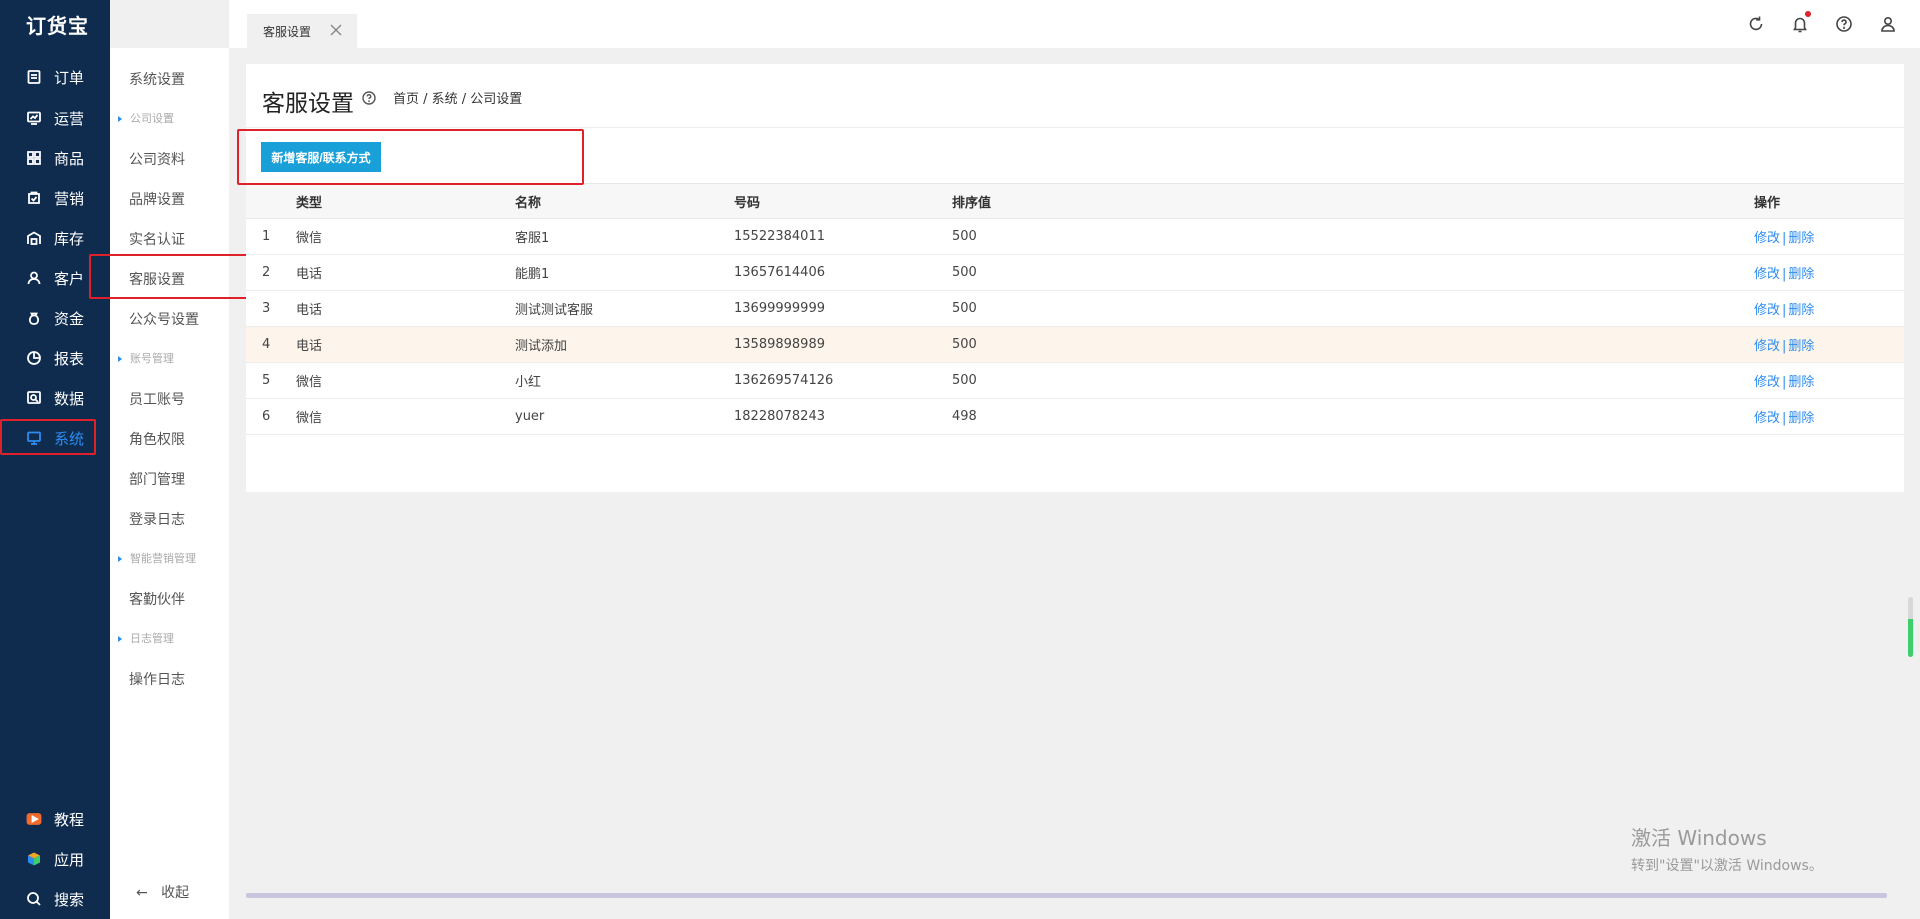 The image size is (1920, 919). Describe the element at coordinates (271, 308) in the screenshot. I see `cell-index: 3` at that location.